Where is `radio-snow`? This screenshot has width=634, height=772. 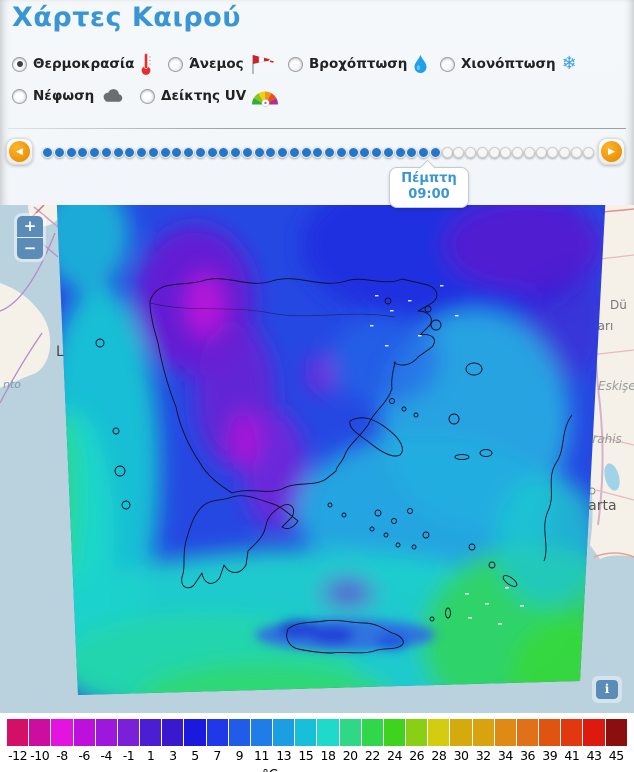 radio-snow is located at coordinates (447, 64).